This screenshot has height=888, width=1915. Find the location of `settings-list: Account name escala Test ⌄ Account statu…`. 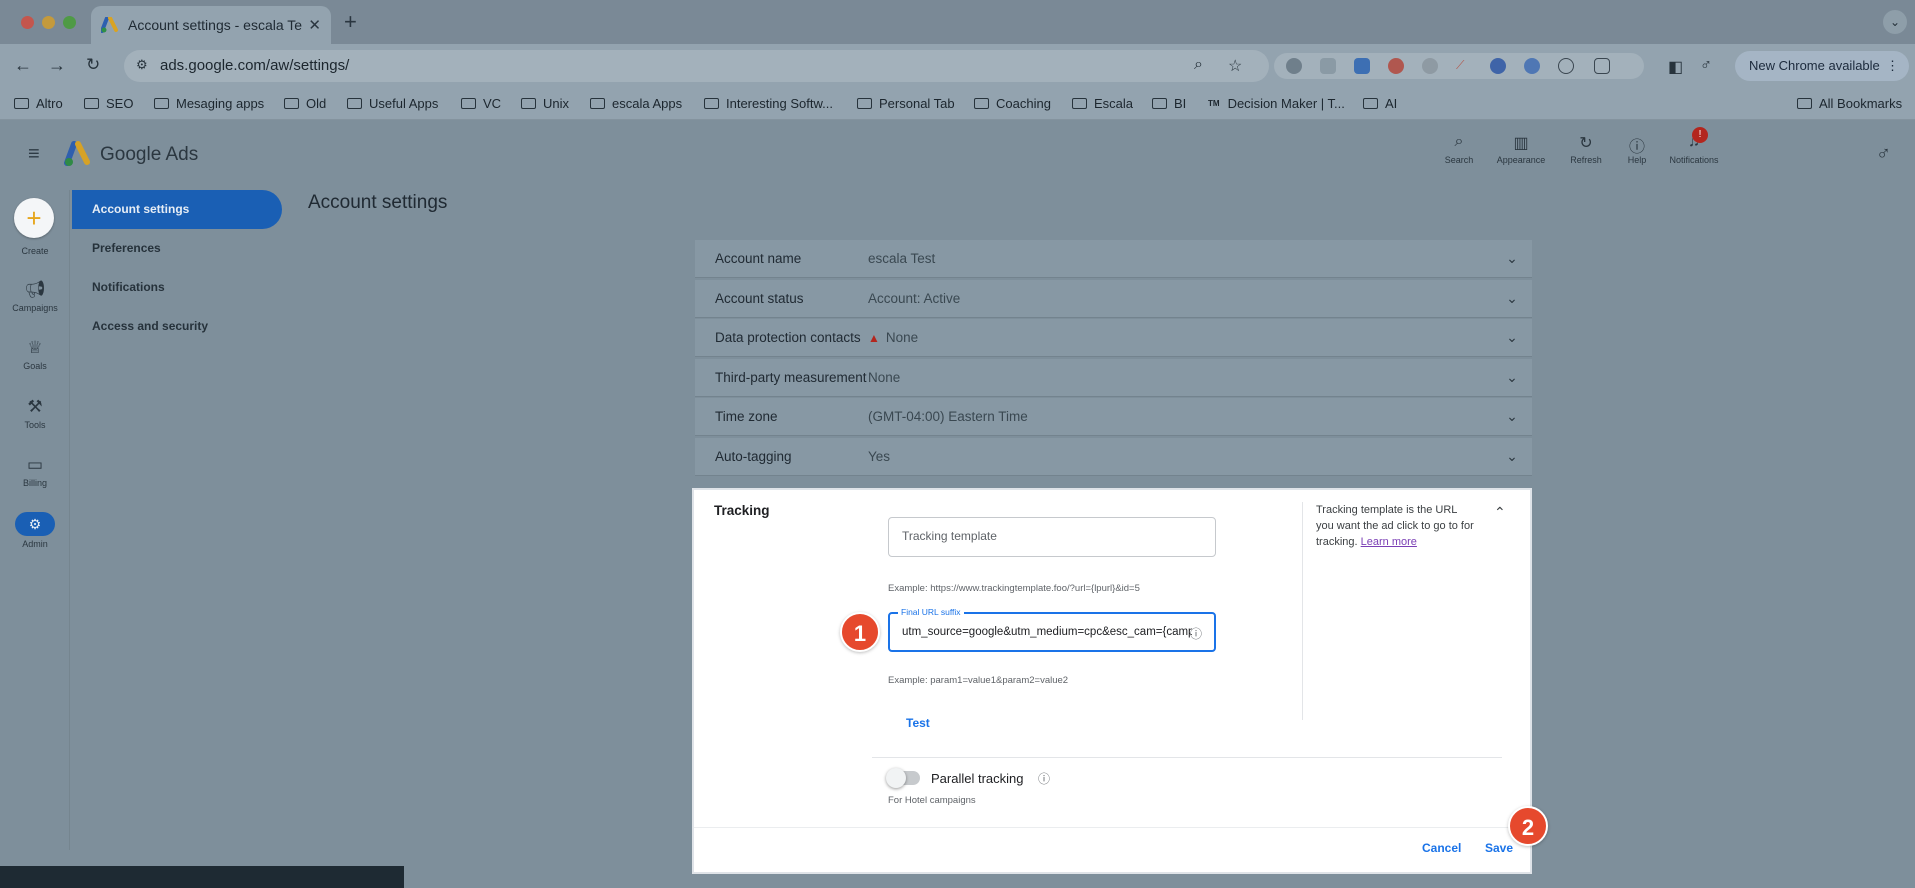

settings-list: Account name escala Test ⌄ Account statu… is located at coordinates (1113, 358).